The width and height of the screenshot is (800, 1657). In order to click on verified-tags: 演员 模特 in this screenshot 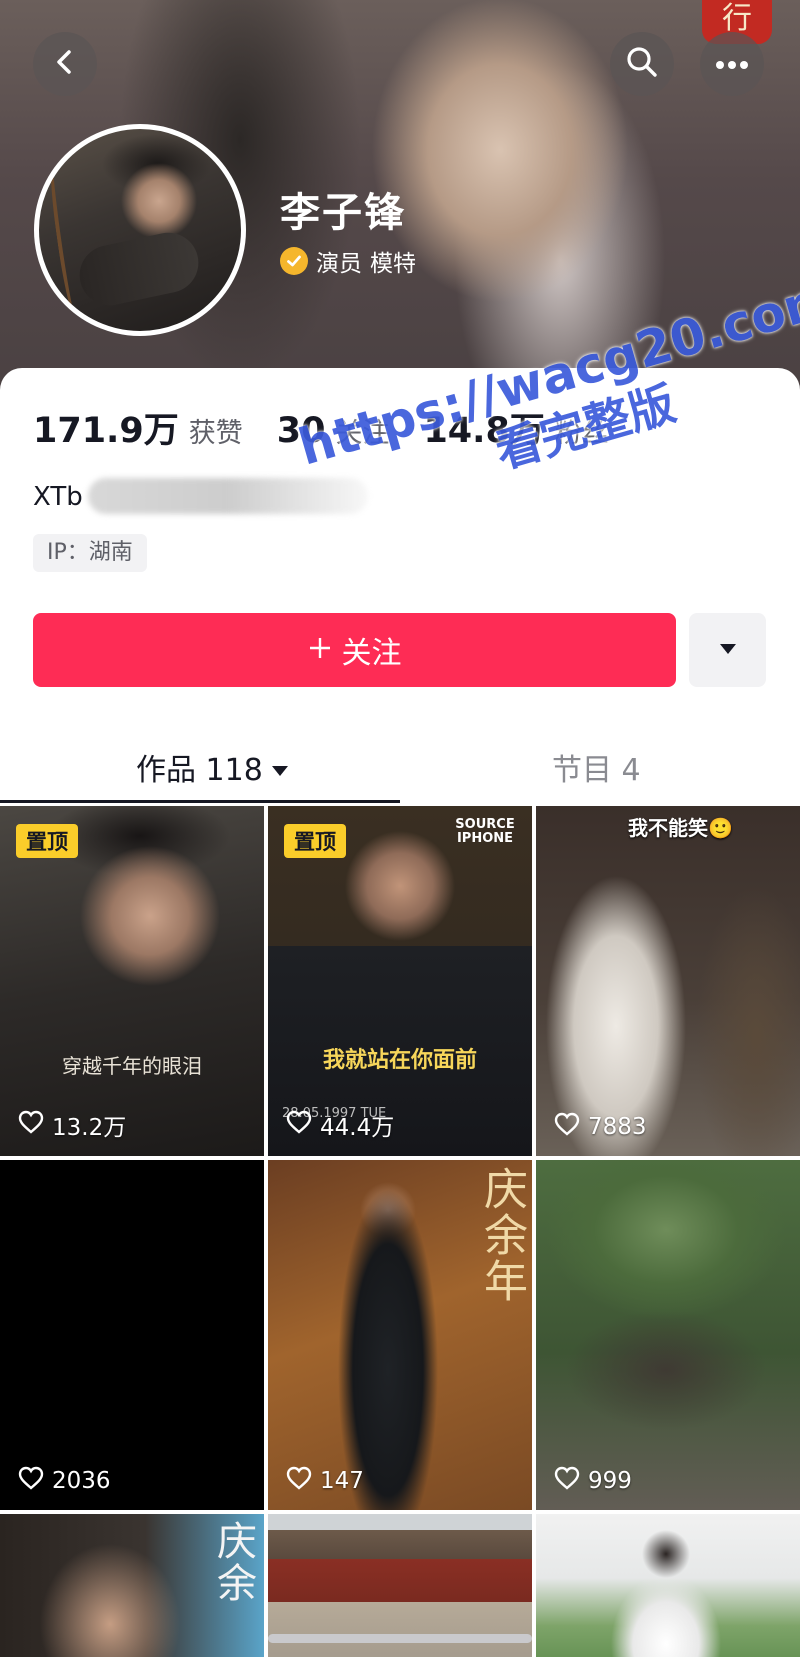, I will do `click(348, 261)`.